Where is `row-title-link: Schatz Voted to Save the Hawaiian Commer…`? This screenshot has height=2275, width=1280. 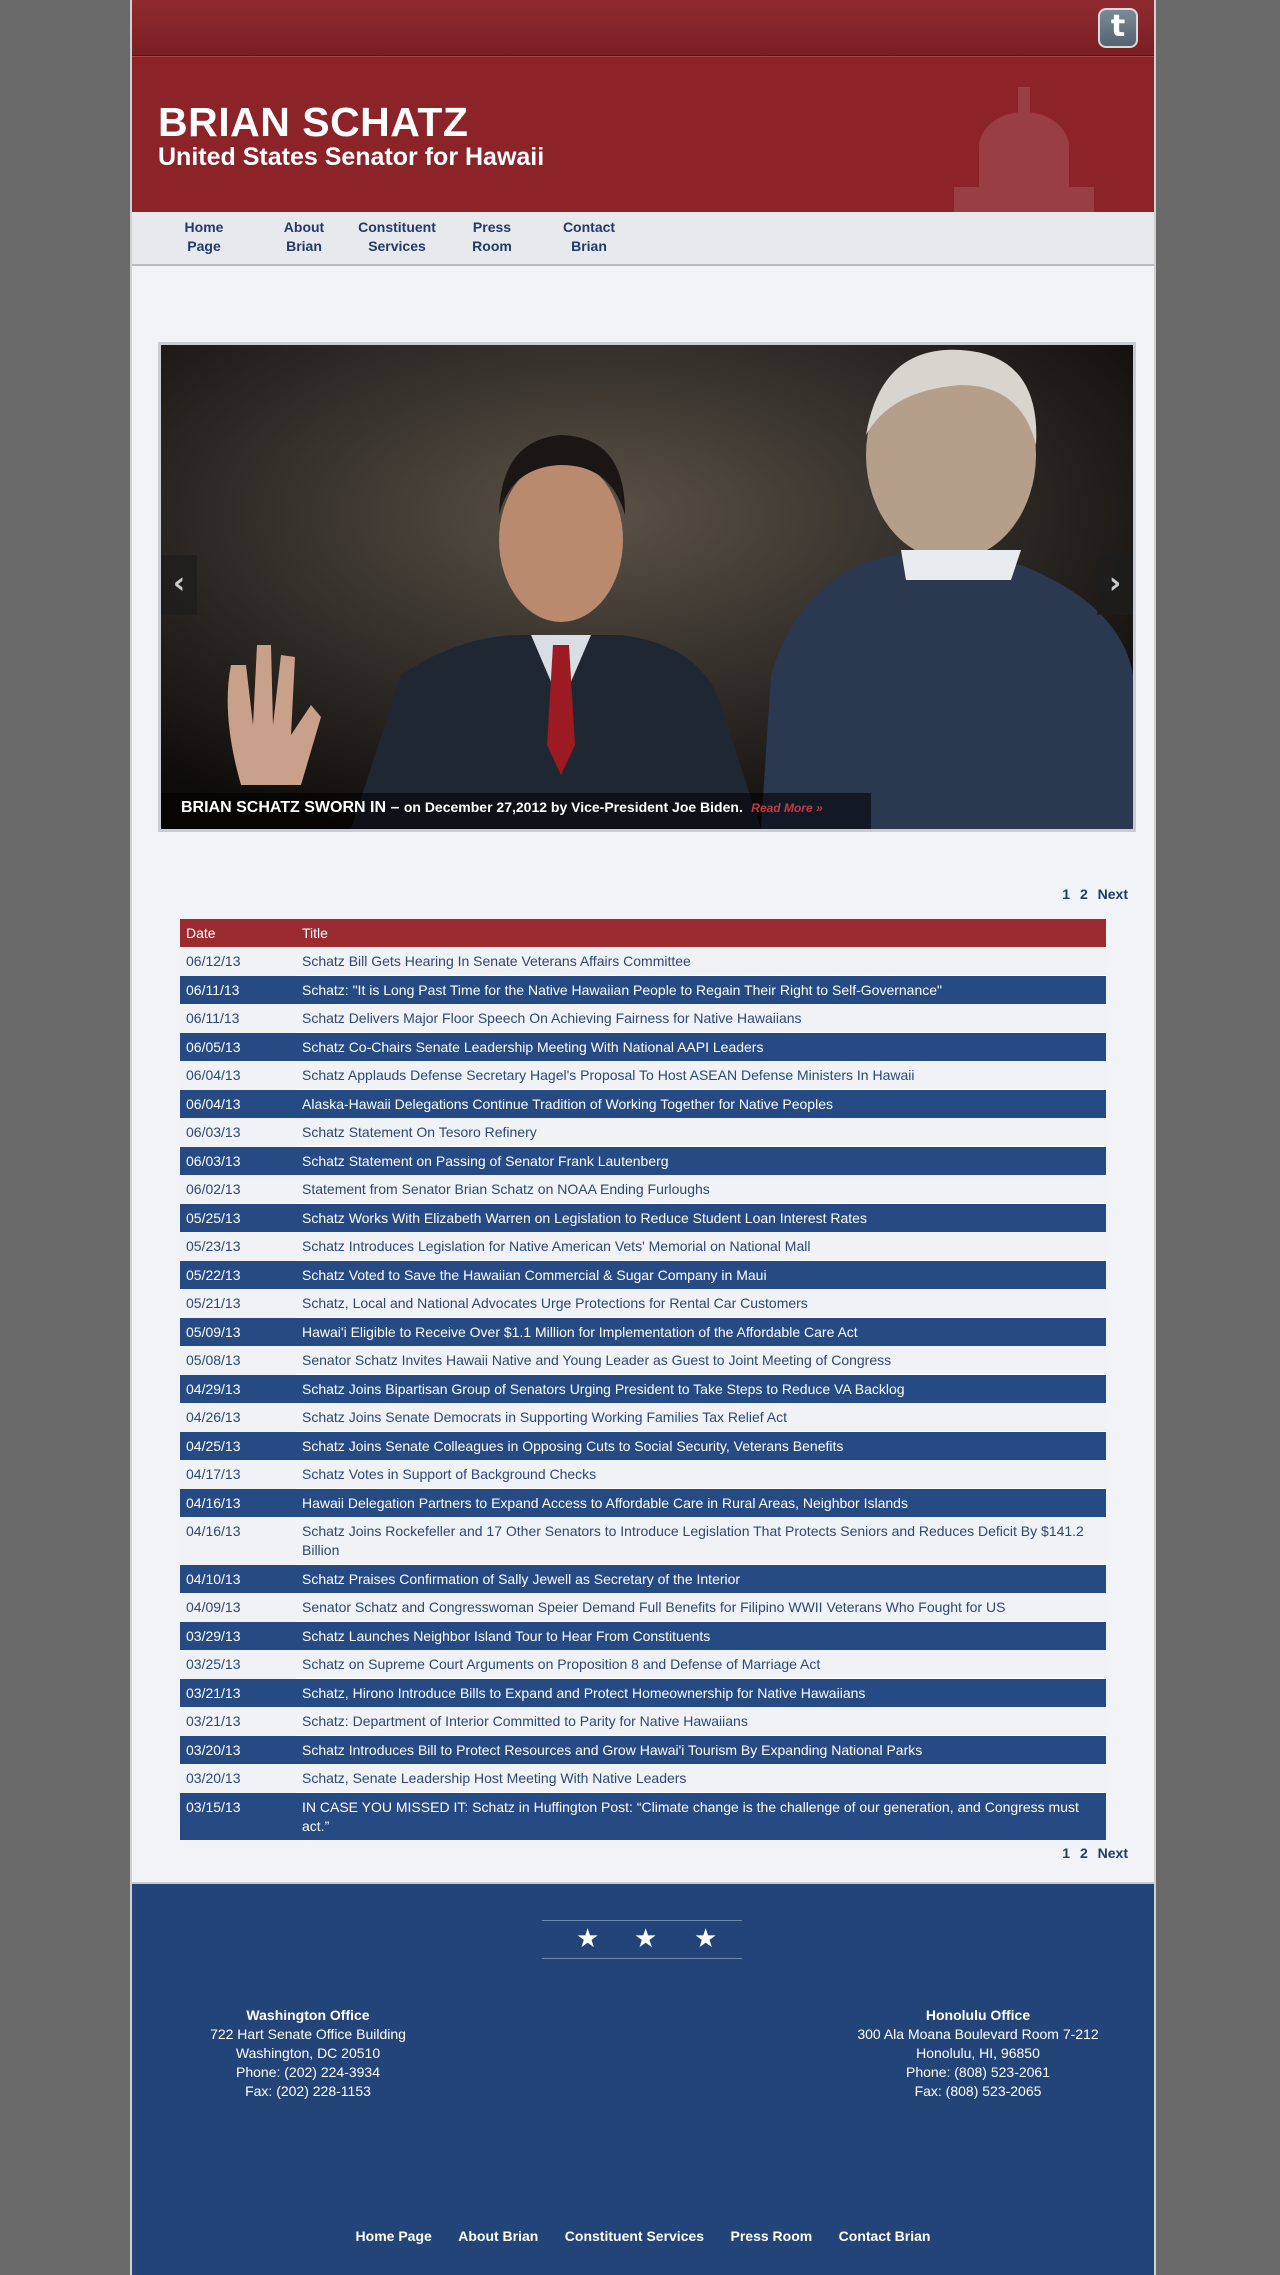
row-title-link: Schatz Voted to Save the Hawaiian Commer… is located at coordinates (701, 1274).